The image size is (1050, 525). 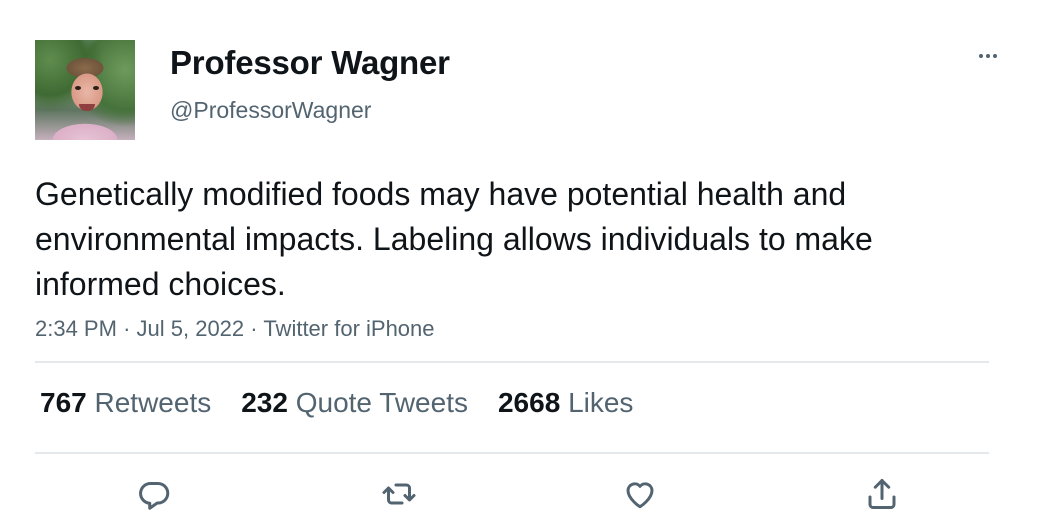 I want to click on heart-icon, so click(x=640, y=495).